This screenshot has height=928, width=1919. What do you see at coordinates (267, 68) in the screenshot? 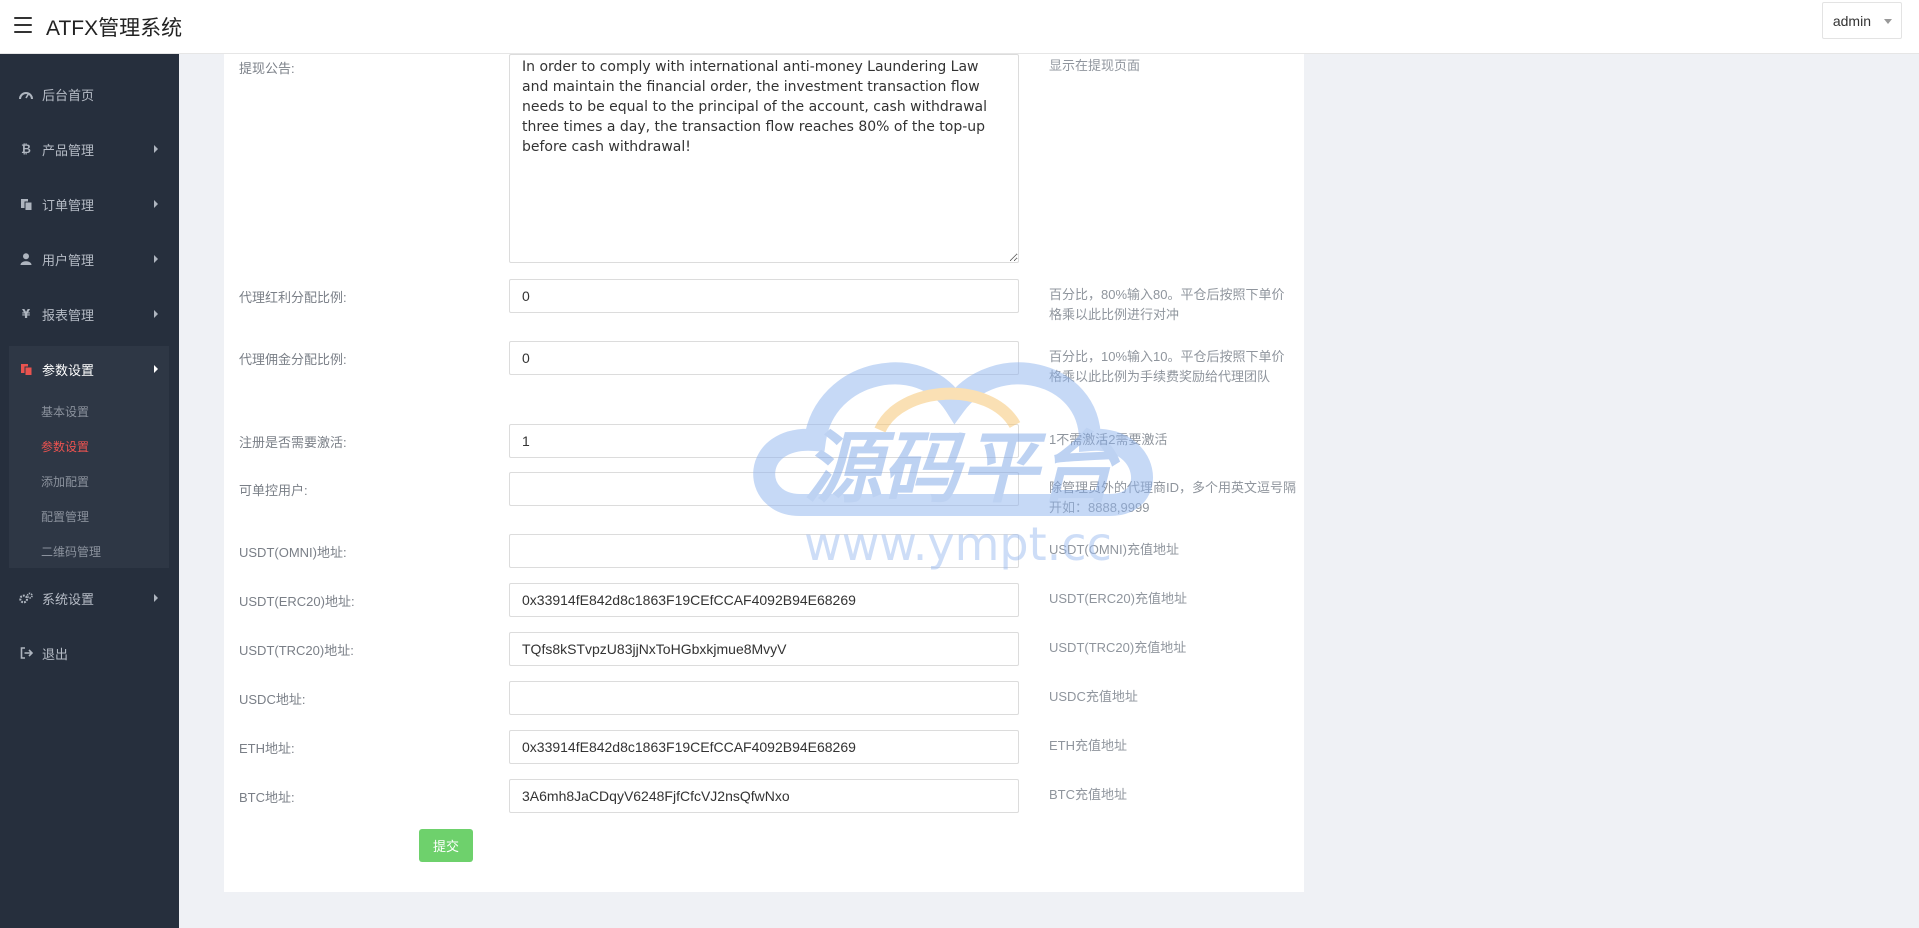
I see `withdraw-notice-label: 提现公告:` at bounding box center [267, 68].